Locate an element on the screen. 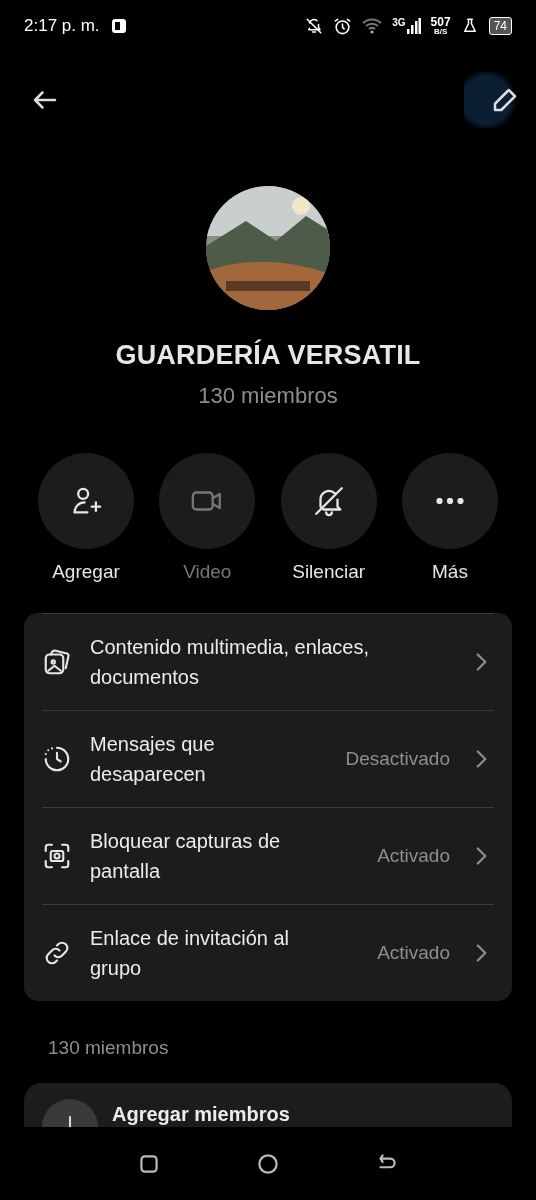  action-label: Más is located at coordinates (450, 572).